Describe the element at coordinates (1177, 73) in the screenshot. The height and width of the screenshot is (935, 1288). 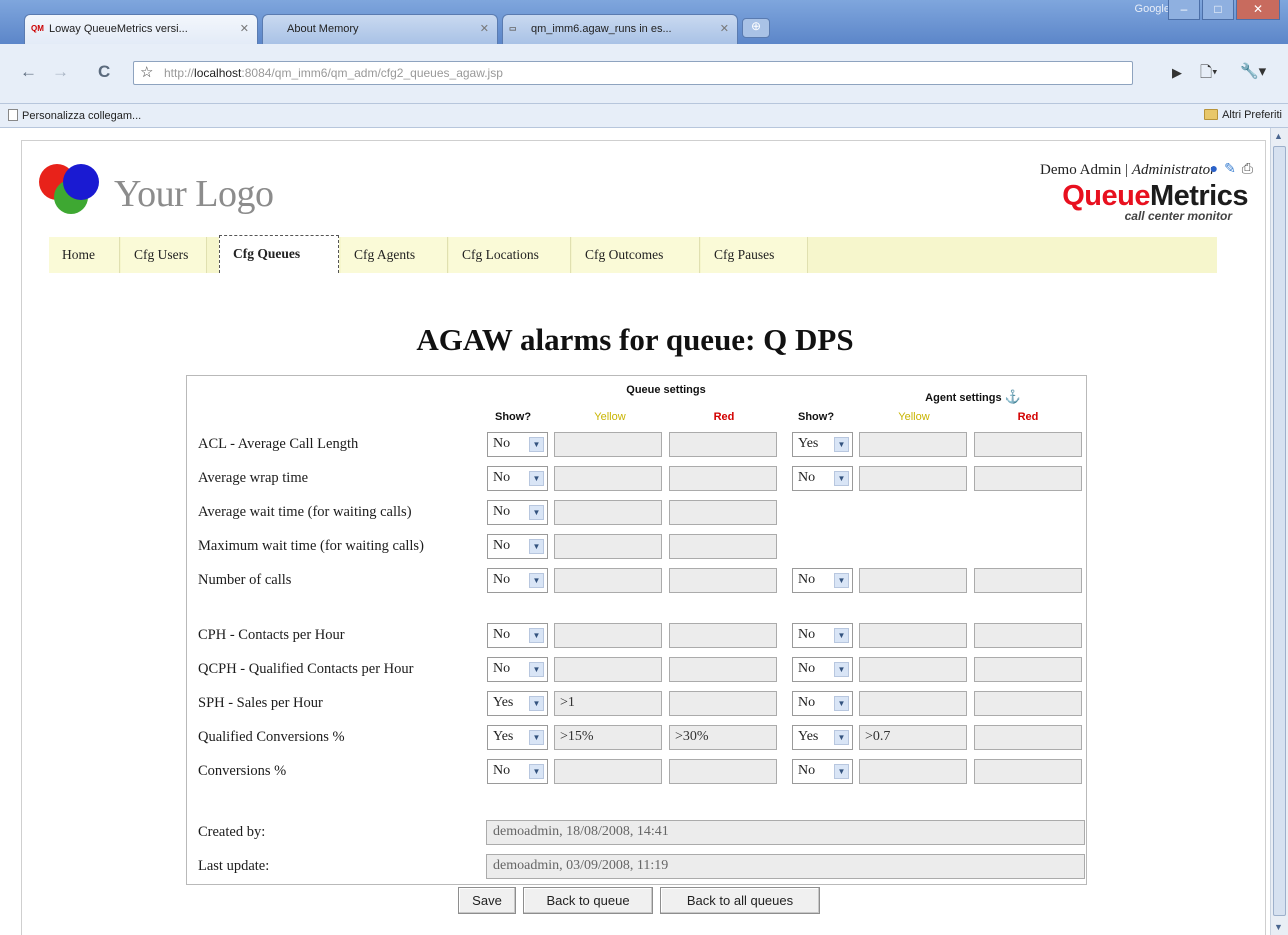
I see `play-icon: ▶` at that location.